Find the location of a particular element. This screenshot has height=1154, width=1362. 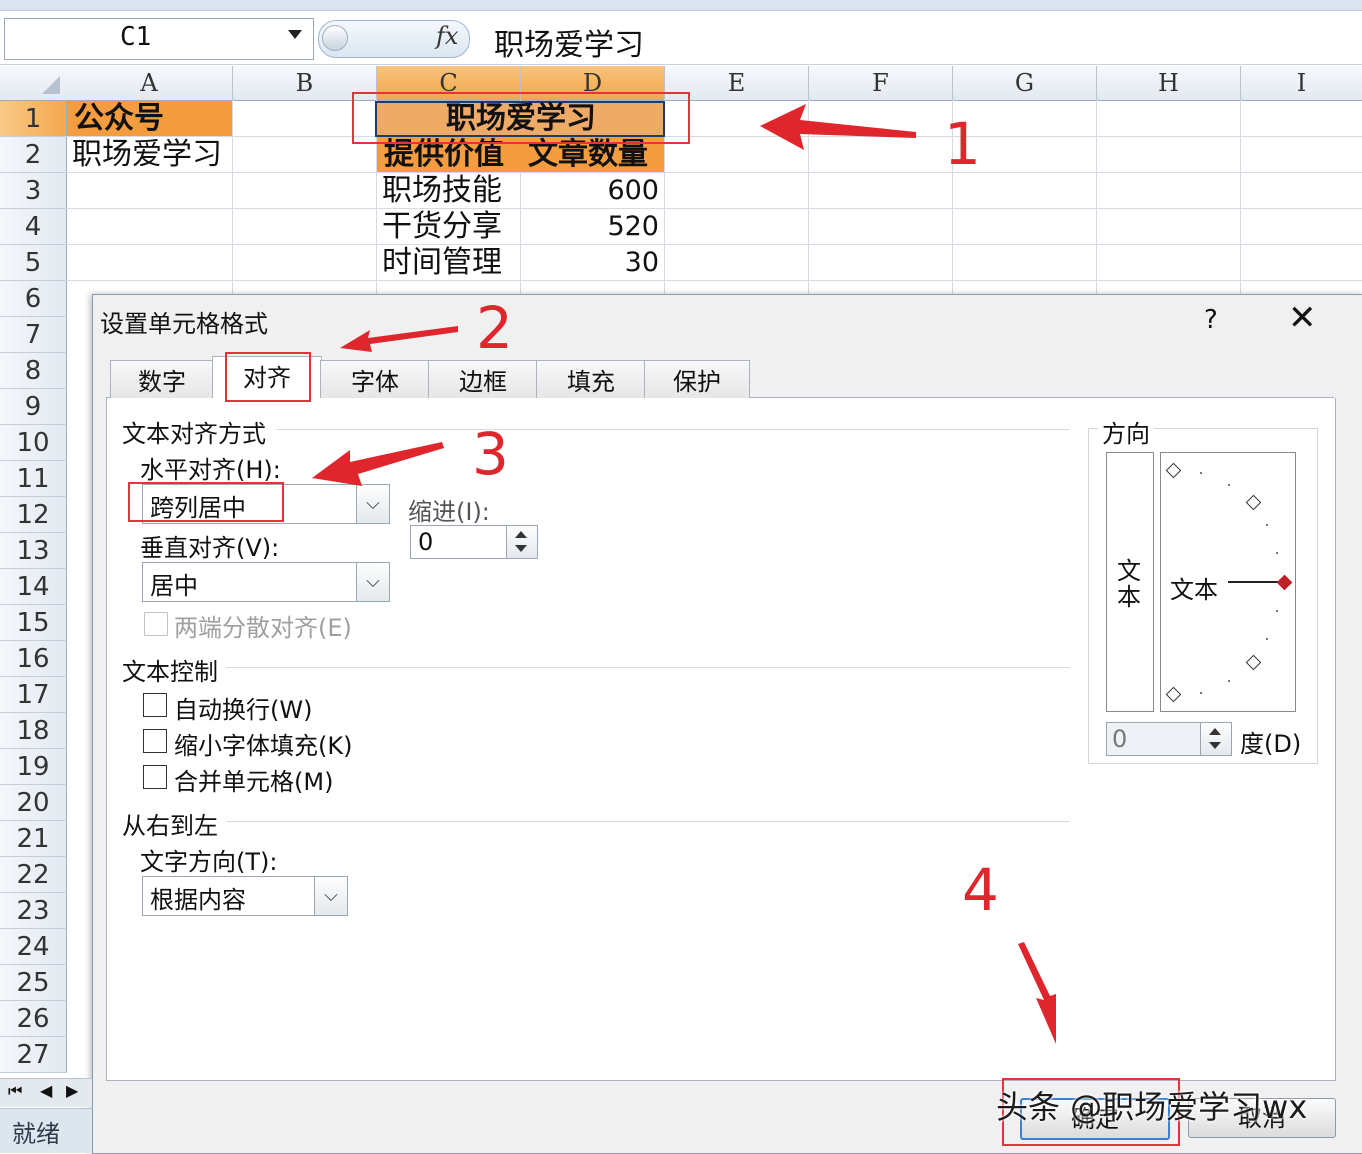

arrow-3-icon is located at coordinates (378, 464).